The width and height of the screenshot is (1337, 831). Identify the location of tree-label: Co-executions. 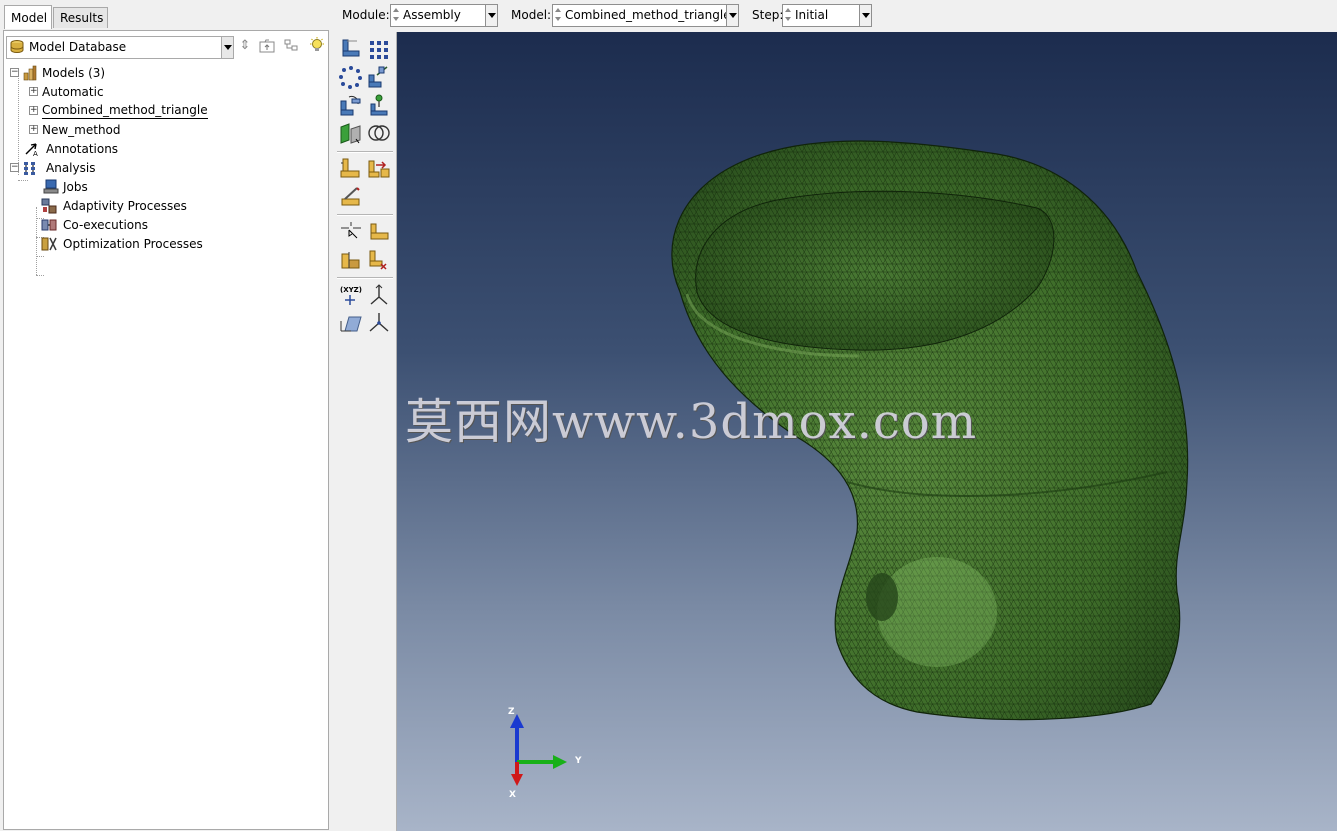
(106, 225).